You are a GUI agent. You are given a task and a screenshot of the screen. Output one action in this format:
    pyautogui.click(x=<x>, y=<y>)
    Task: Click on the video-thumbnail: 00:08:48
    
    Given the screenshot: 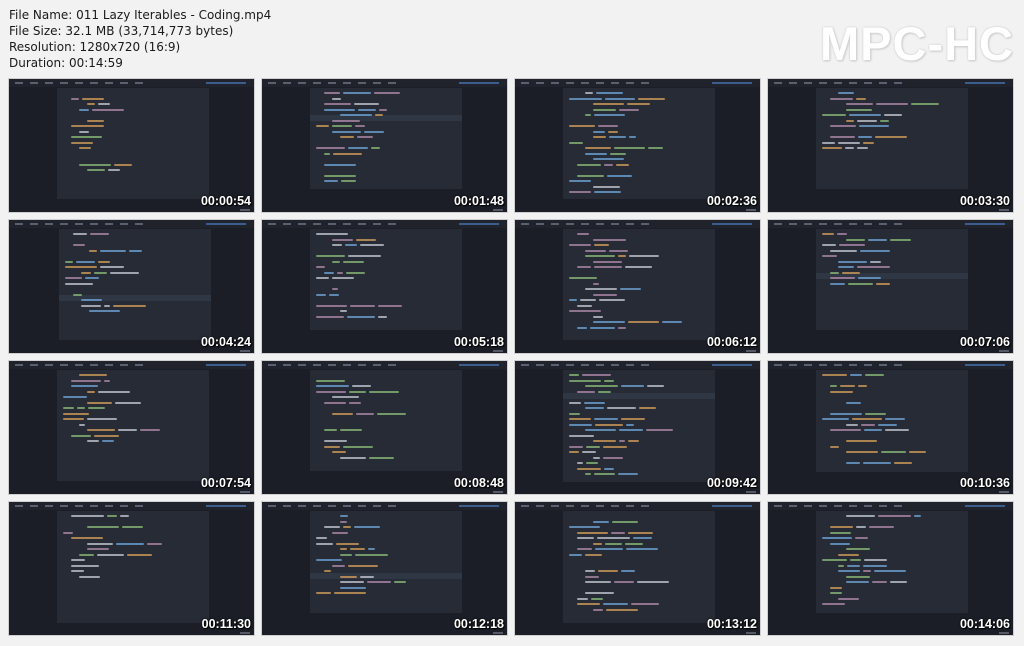 What is the action you would take?
    pyautogui.click(x=384, y=427)
    